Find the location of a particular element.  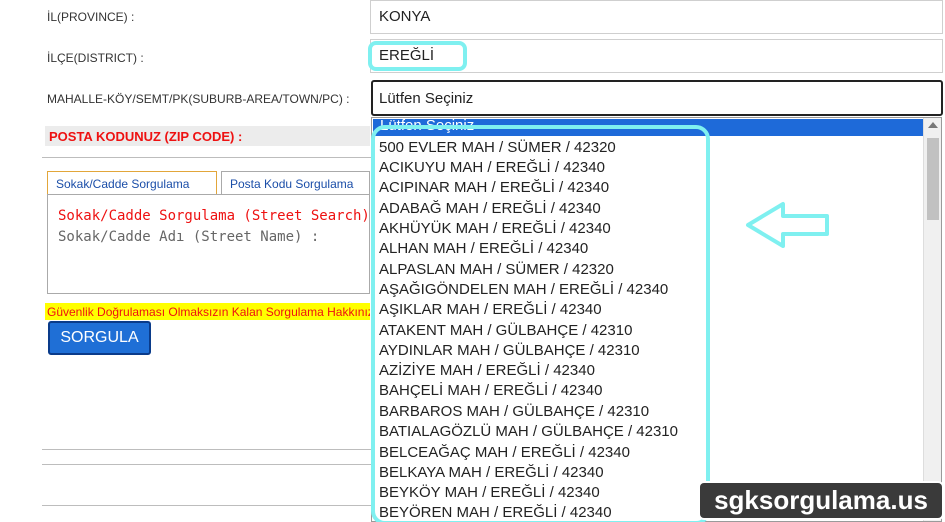

district-highlight is located at coordinates (417, 56).